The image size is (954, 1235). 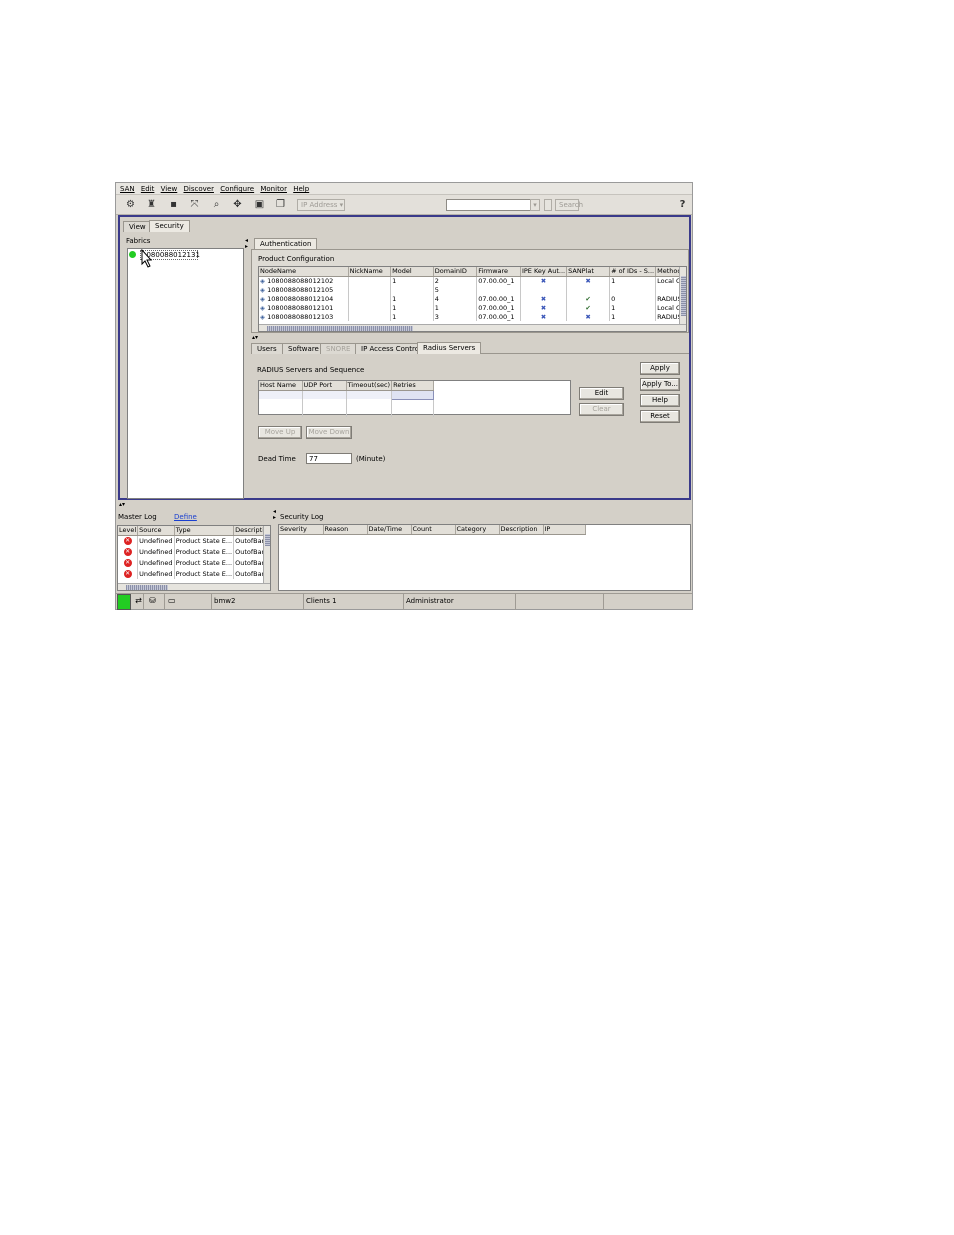 What do you see at coordinates (151, 205) in the screenshot?
I see `zoning-icon: ♜` at bounding box center [151, 205].